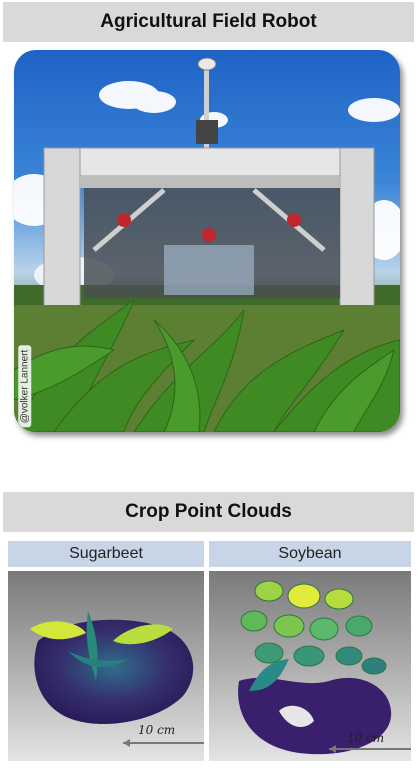  I want to click on section-title-pointclouds-text: Crop Point Clouds, so click(208, 511).